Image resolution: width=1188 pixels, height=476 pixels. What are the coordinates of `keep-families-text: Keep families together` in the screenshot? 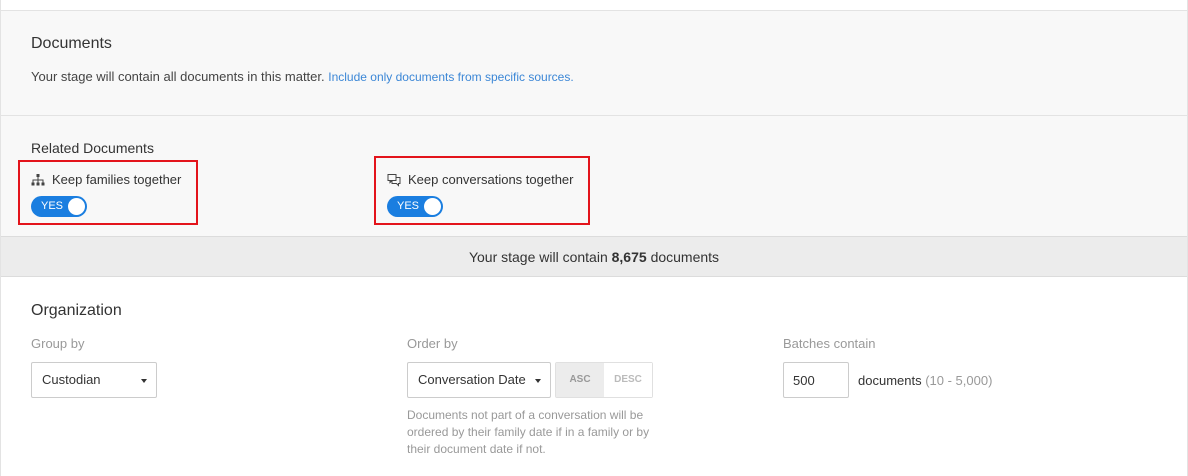 It's located at (117, 179).